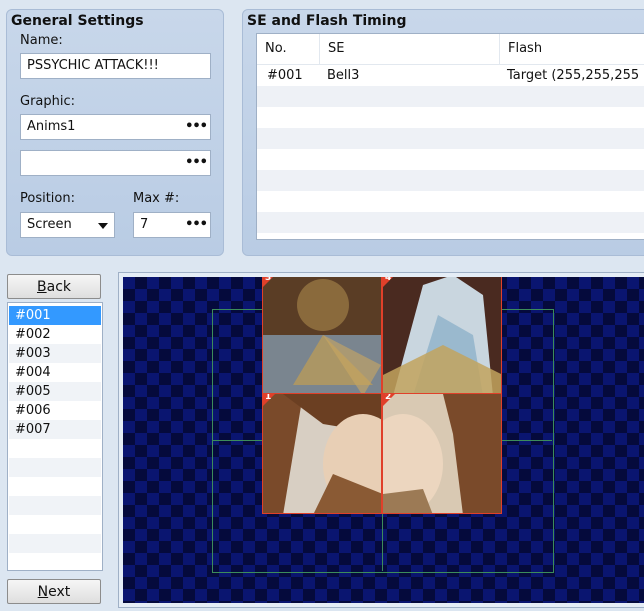 This screenshot has width=644, height=611. What do you see at coordinates (196, 127) in the screenshot?
I see `graphic-browse-button: •••` at bounding box center [196, 127].